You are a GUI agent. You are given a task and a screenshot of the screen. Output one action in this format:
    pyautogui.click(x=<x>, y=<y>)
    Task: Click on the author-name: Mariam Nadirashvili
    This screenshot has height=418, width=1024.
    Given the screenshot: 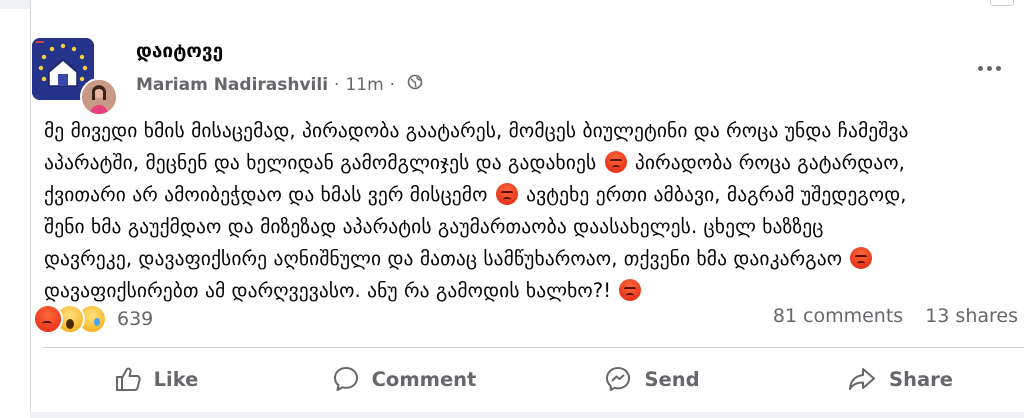 What is the action you would take?
    pyautogui.click(x=232, y=85)
    